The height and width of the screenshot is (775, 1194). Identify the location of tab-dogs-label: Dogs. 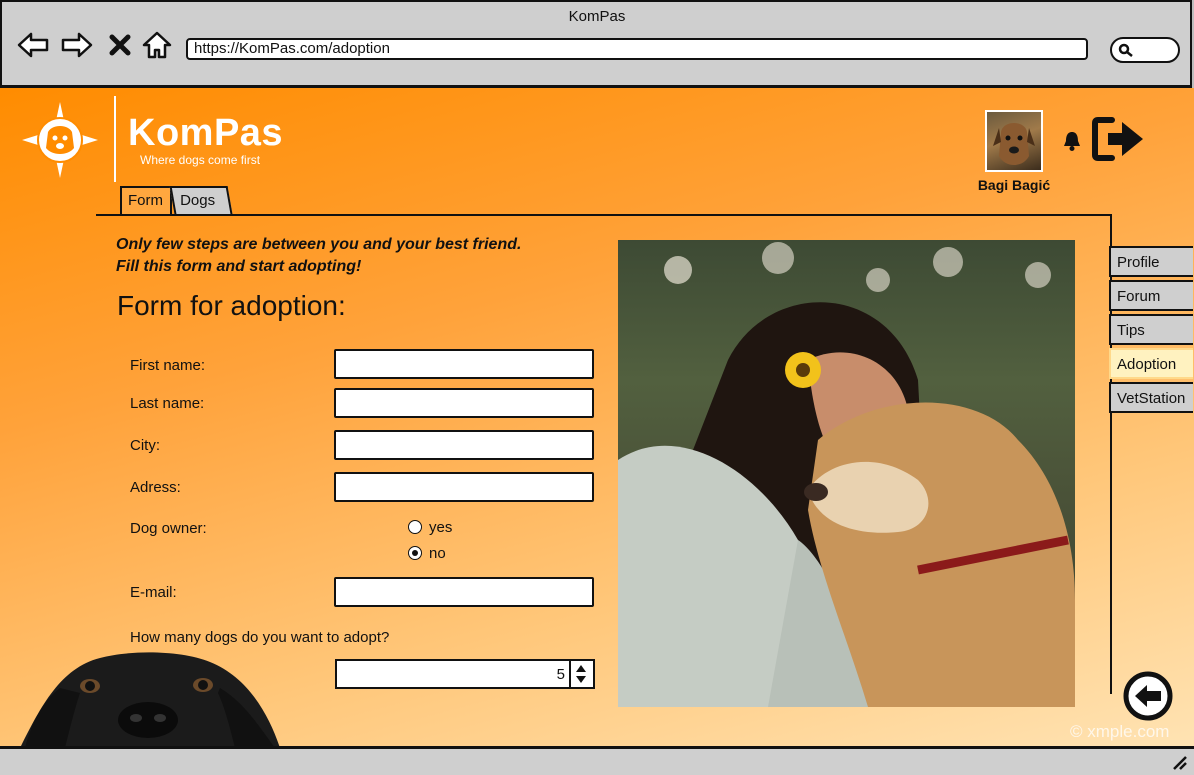
(198, 200).